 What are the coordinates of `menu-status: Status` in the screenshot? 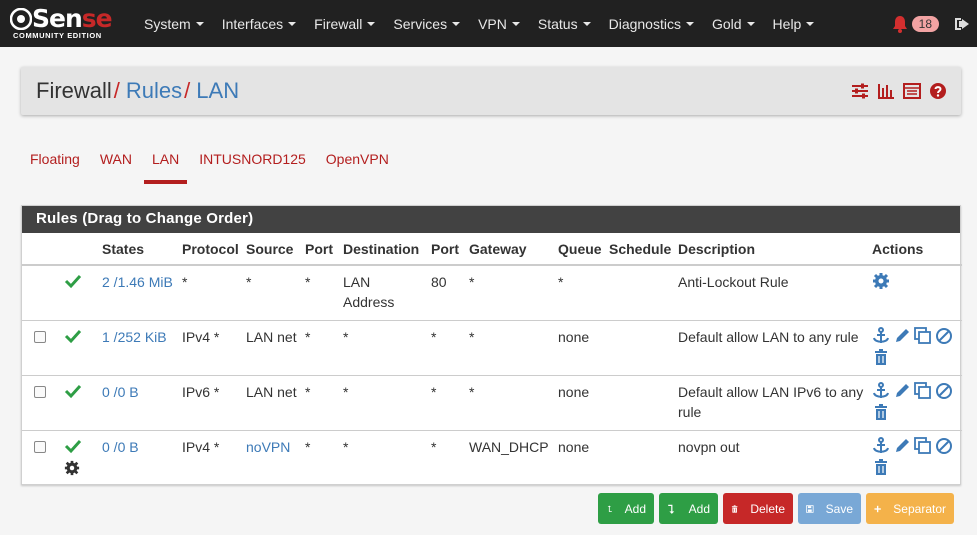 It's located at (564, 23).